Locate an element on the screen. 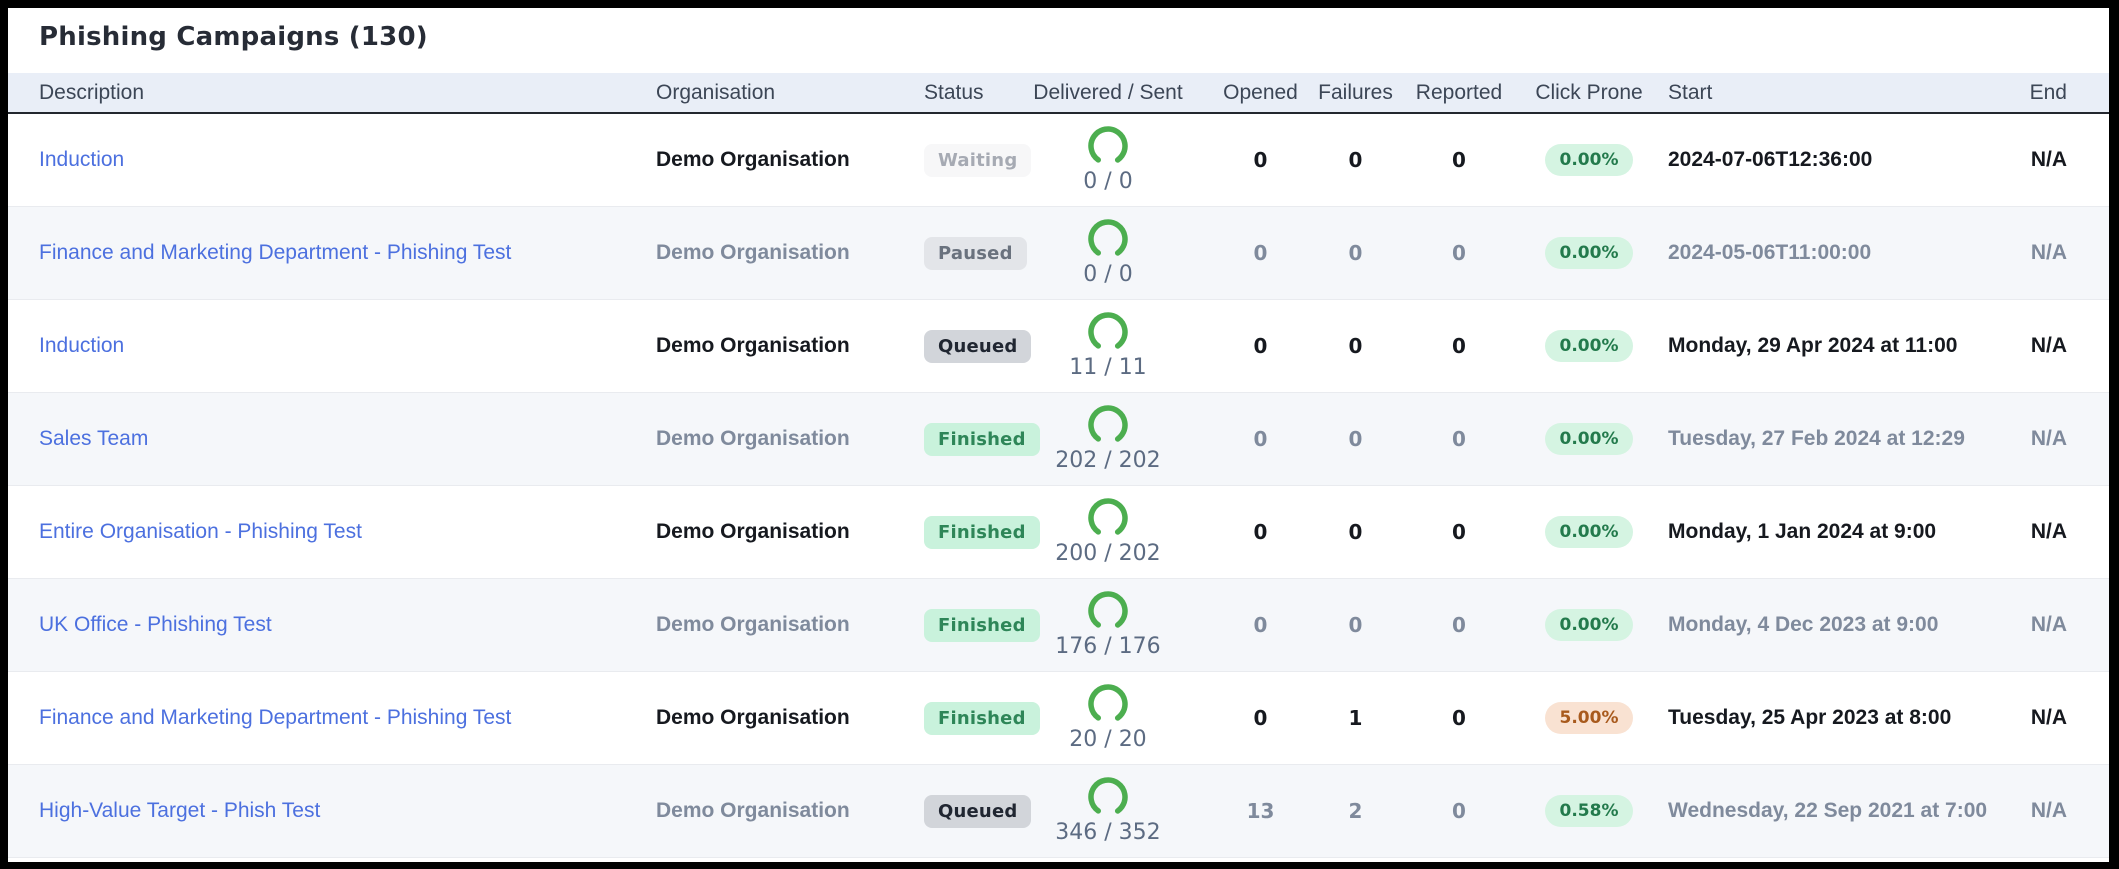 The height and width of the screenshot is (869, 2119). click-prone-badge: 0.58% is located at coordinates (1589, 811).